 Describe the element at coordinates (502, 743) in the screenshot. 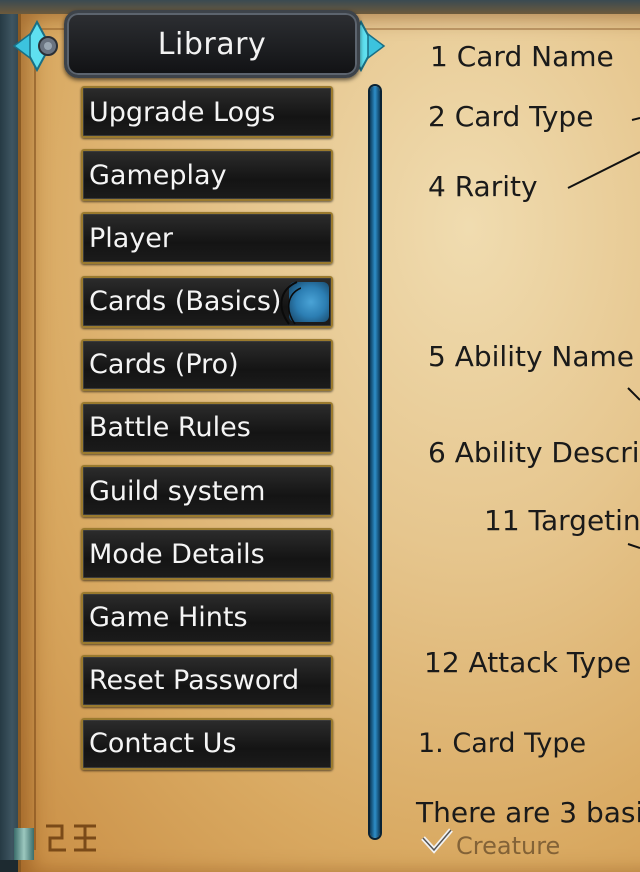

I see `section-heading-card-type: 1. Card Type` at that location.